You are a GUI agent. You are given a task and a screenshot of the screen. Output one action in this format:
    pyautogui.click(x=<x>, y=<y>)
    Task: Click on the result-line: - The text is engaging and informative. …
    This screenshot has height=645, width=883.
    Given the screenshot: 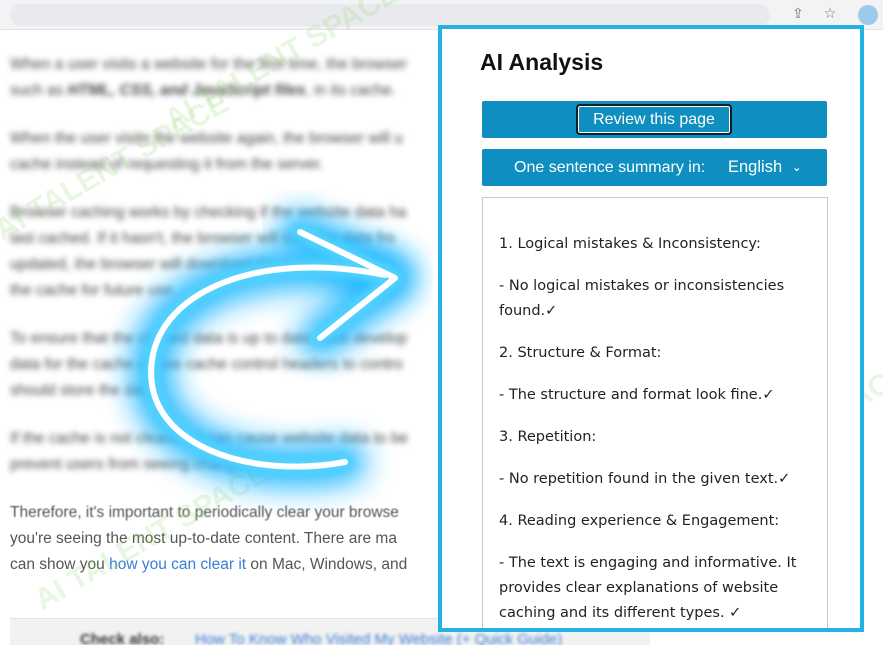 What is the action you would take?
    pyautogui.click(x=648, y=588)
    